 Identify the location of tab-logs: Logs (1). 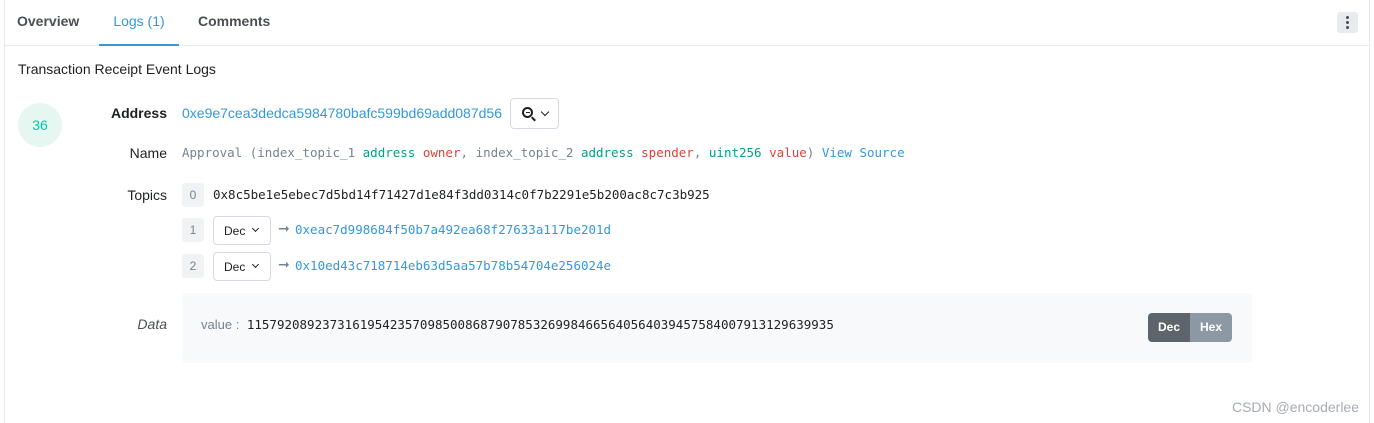
(139, 23).